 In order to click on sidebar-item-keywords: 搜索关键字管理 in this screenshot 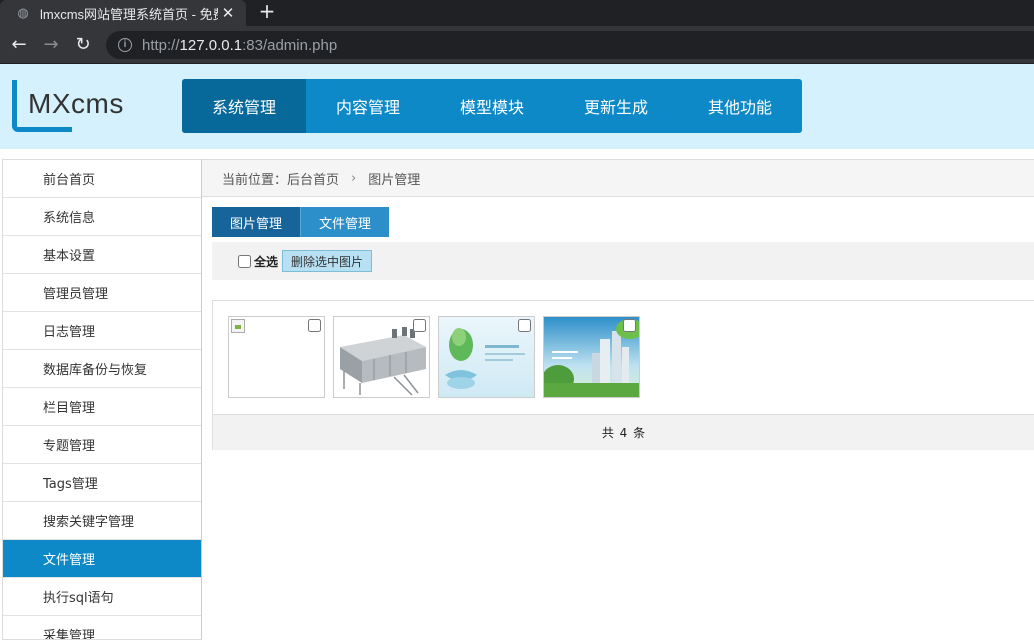, I will do `click(102, 521)`.